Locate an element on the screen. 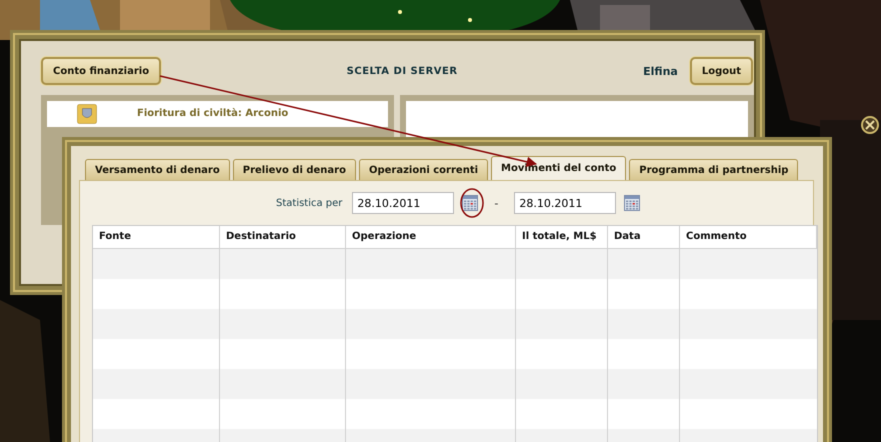 This screenshot has width=881, height=442. column-header: Operazione is located at coordinates (431, 237).